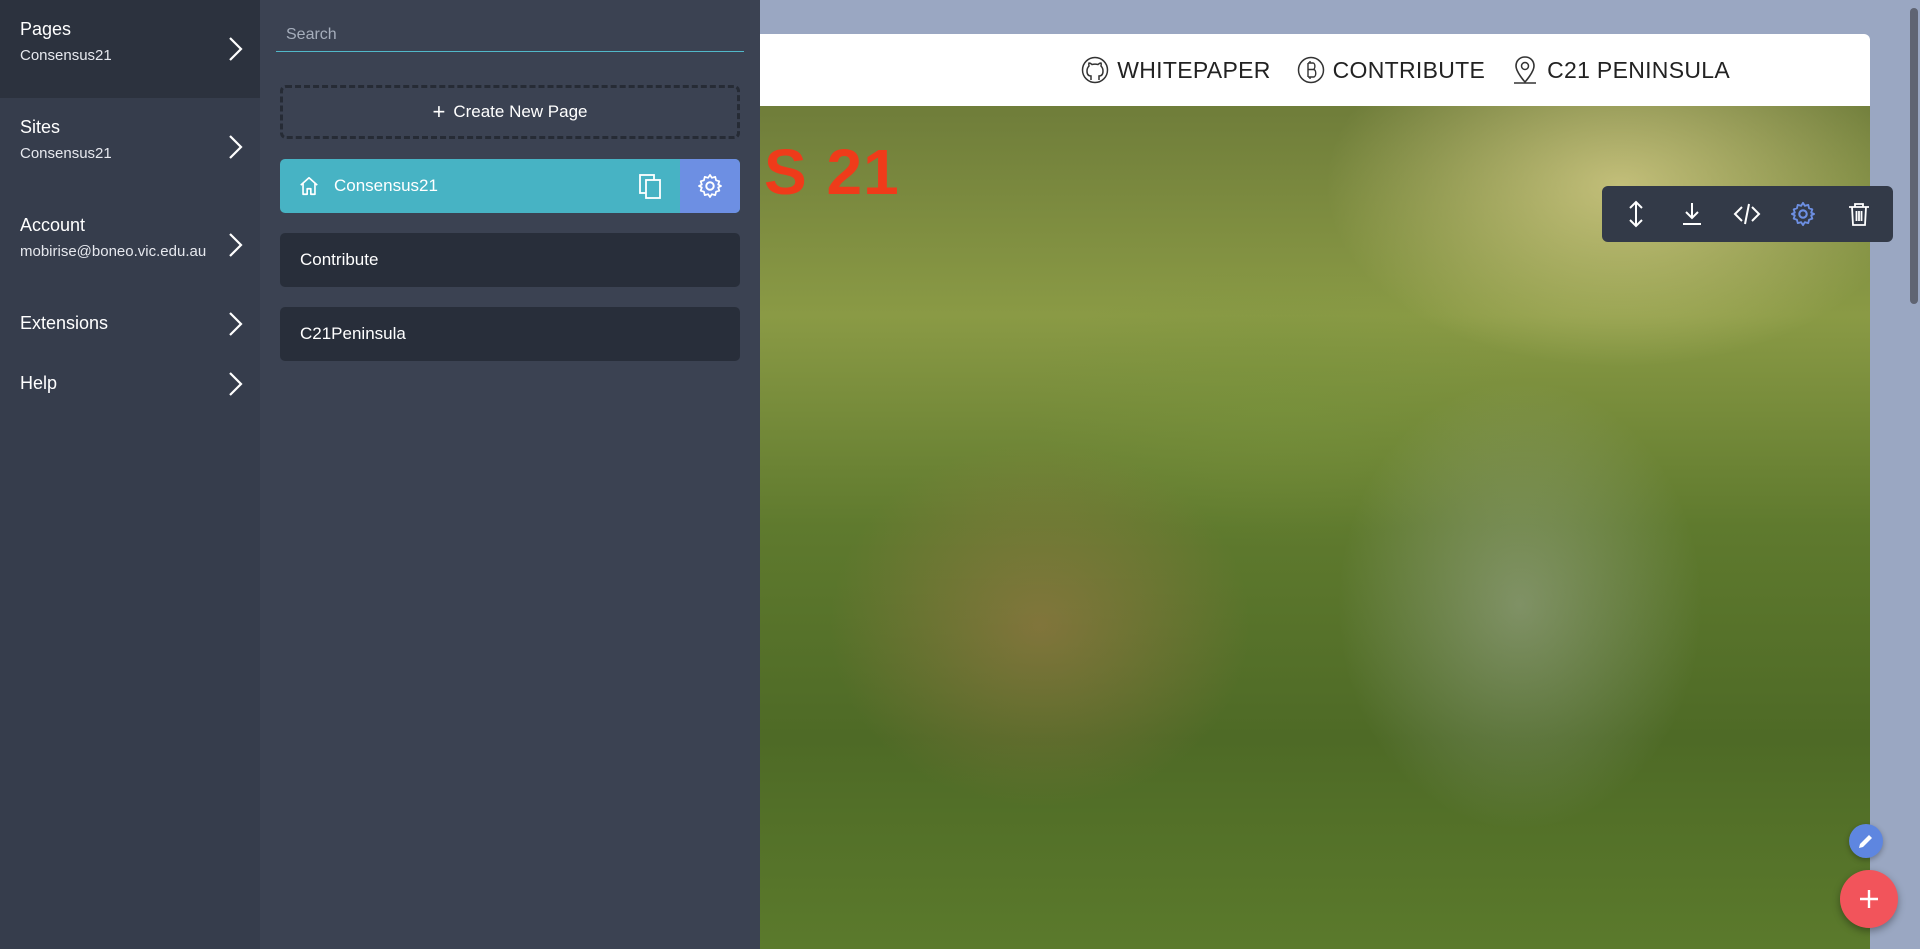 This screenshot has height=949, width=1920. What do you see at coordinates (40, 127) in the screenshot?
I see `sidebar-item-label: Sites` at bounding box center [40, 127].